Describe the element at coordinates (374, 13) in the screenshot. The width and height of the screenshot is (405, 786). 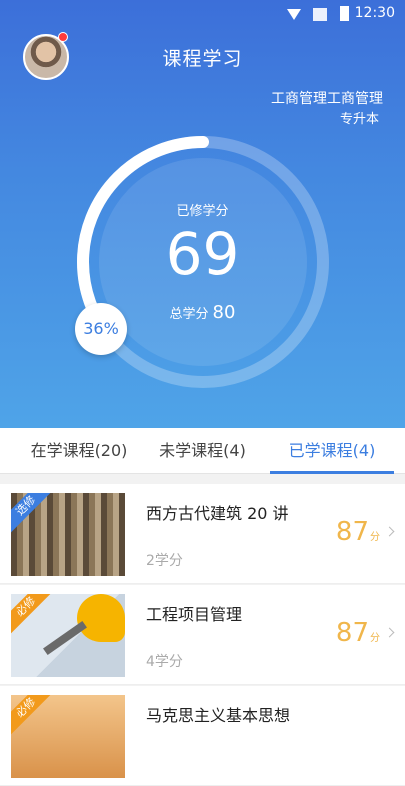
I see `status-time: 12:30` at that location.